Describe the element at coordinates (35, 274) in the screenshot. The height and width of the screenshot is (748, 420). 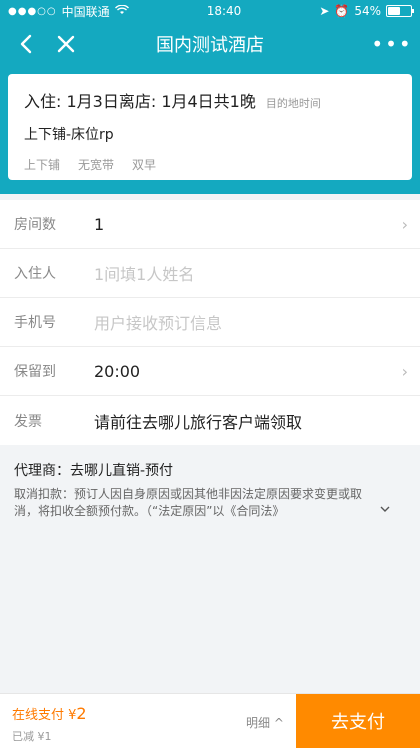
I see `guest-label: 入住人` at that location.